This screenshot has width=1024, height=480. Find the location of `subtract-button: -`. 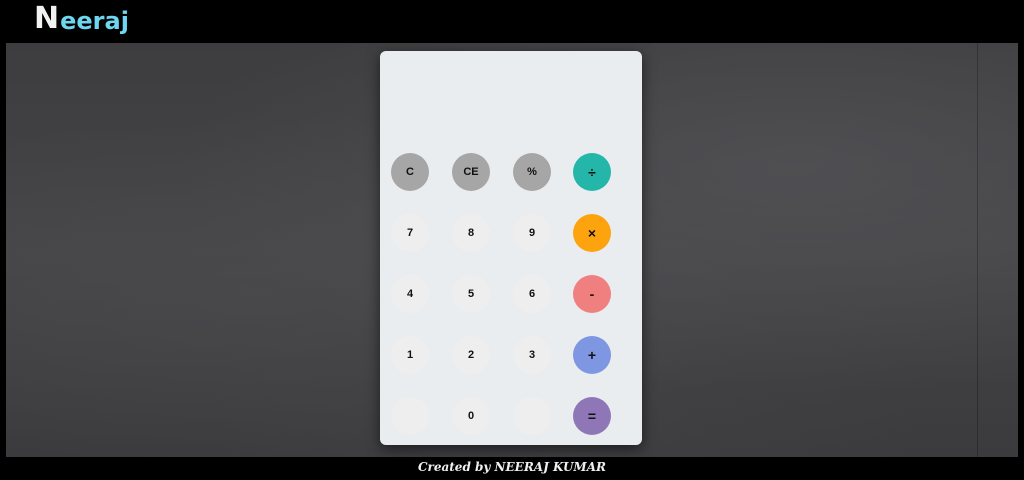

subtract-button: - is located at coordinates (592, 294).